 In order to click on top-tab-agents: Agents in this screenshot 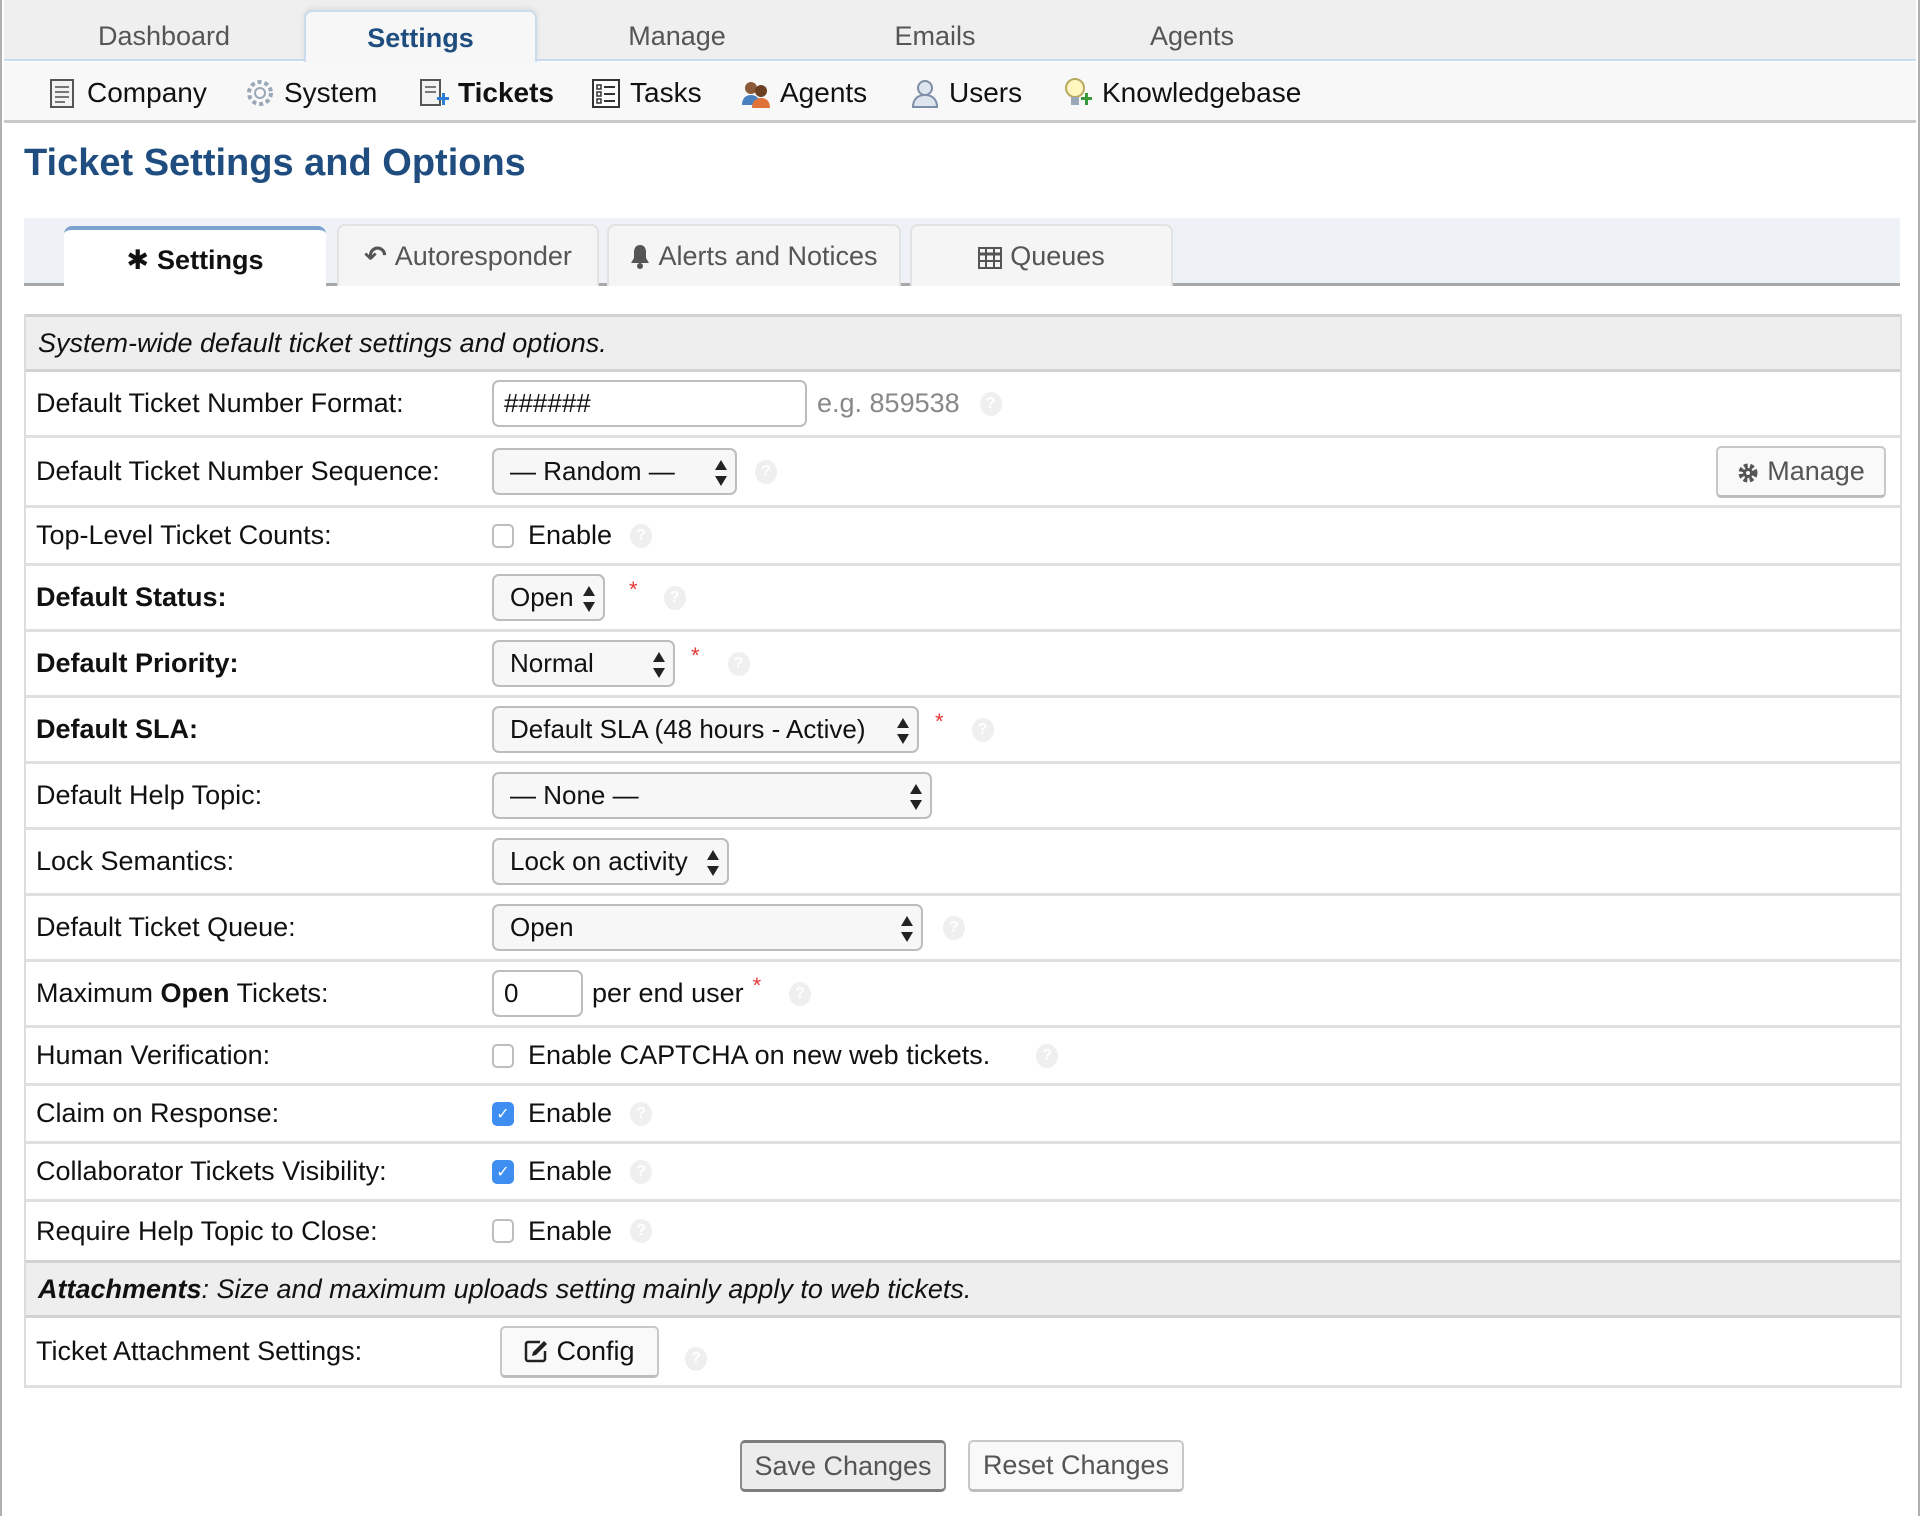, I will do `click(1192, 36)`.